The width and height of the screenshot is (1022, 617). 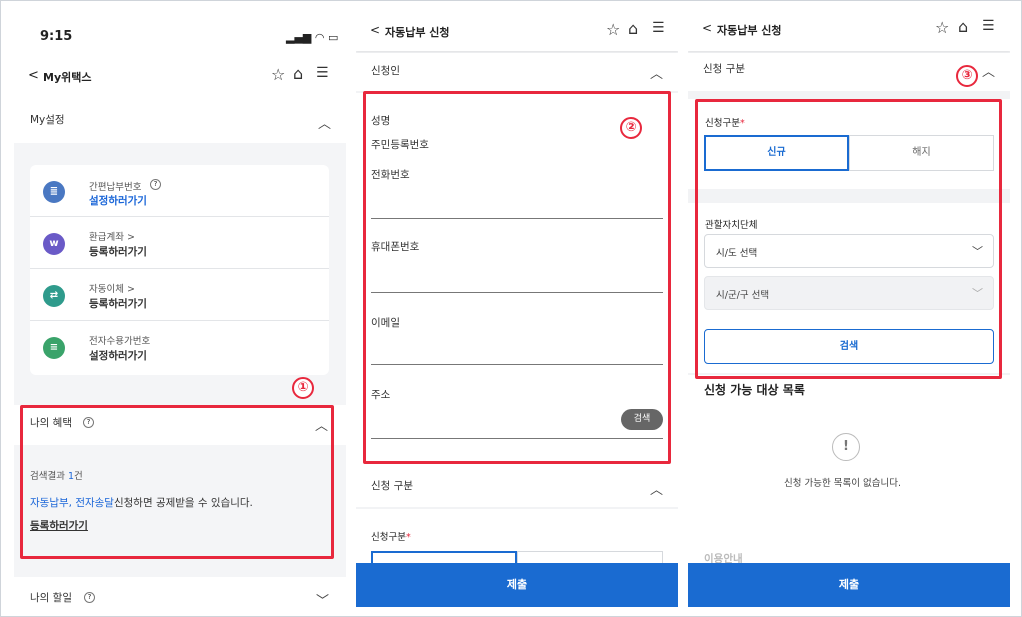 What do you see at coordinates (120, 341) in the screenshot?
I see `item-title: 전자수용가번호` at bounding box center [120, 341].